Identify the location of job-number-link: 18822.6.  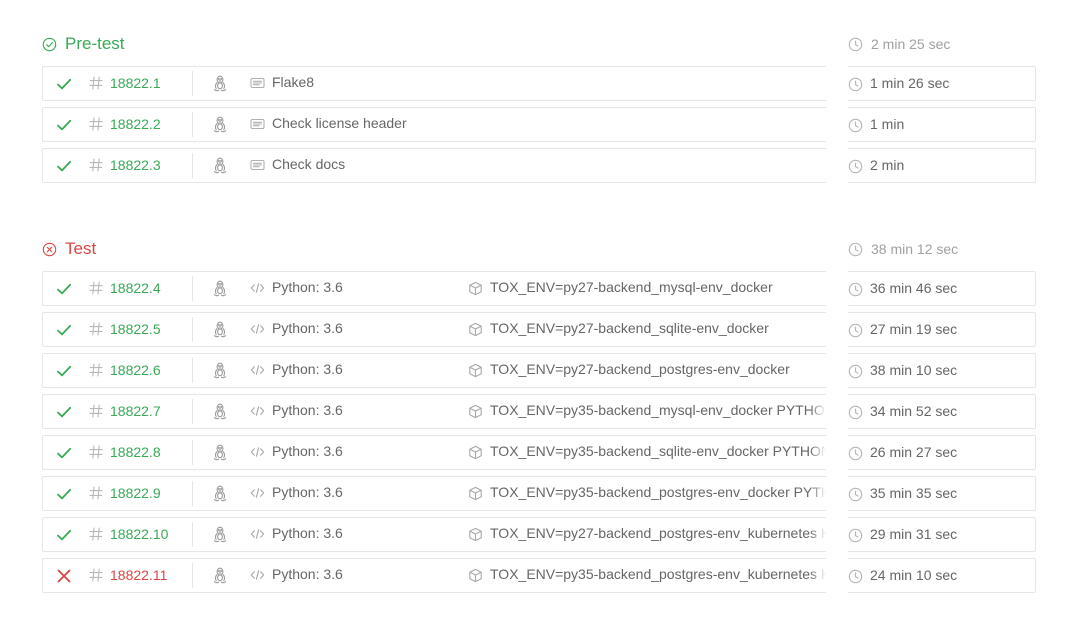
(135, 370).